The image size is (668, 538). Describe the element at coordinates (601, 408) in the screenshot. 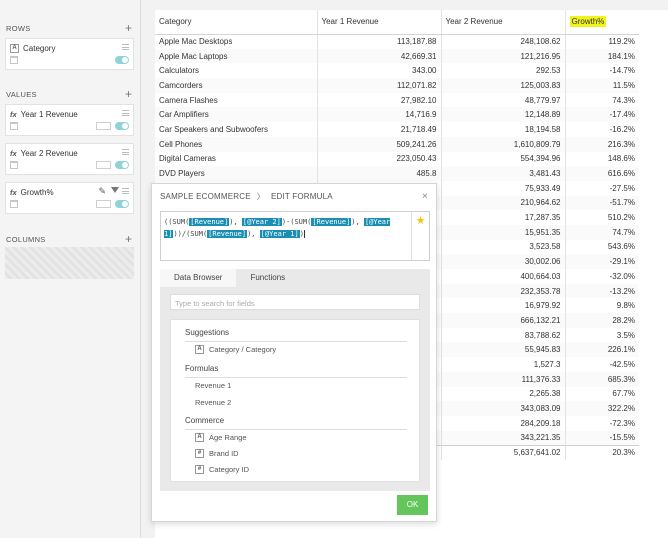

I see `cell-growth: 322.2%` at that location.